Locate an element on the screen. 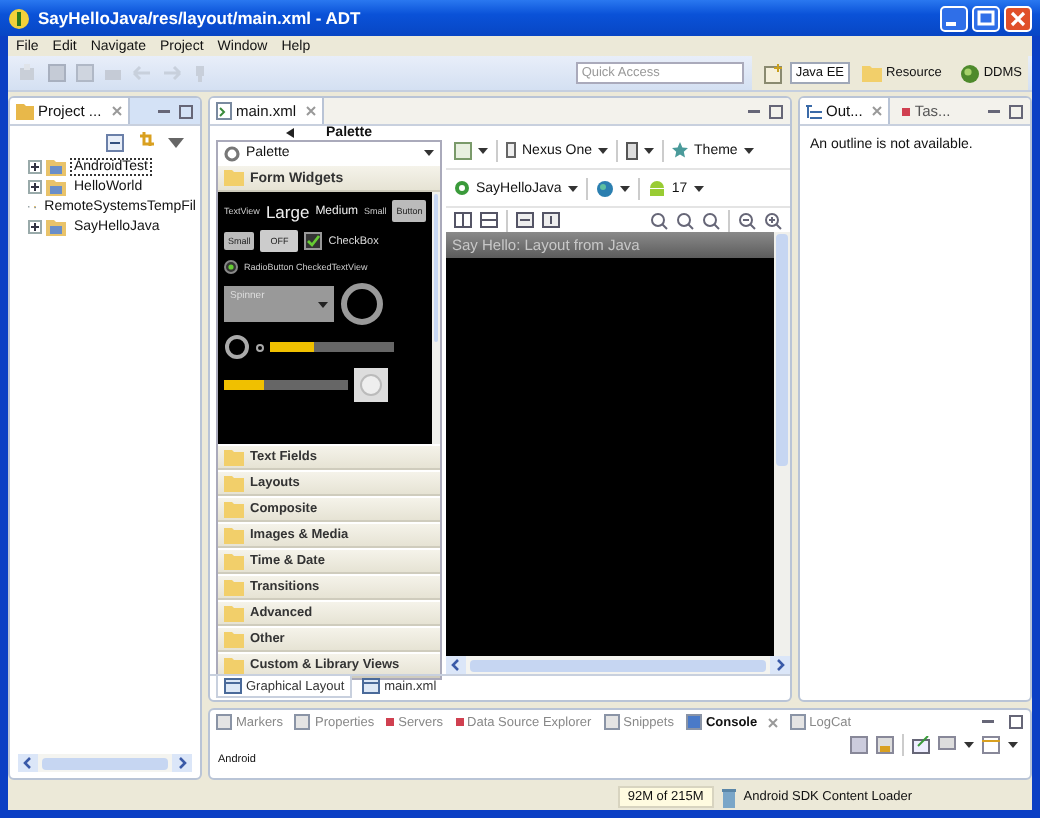 The width and height of the screenshot is (1040, 818). fill-width-icon is located at coordinates (525, 220).